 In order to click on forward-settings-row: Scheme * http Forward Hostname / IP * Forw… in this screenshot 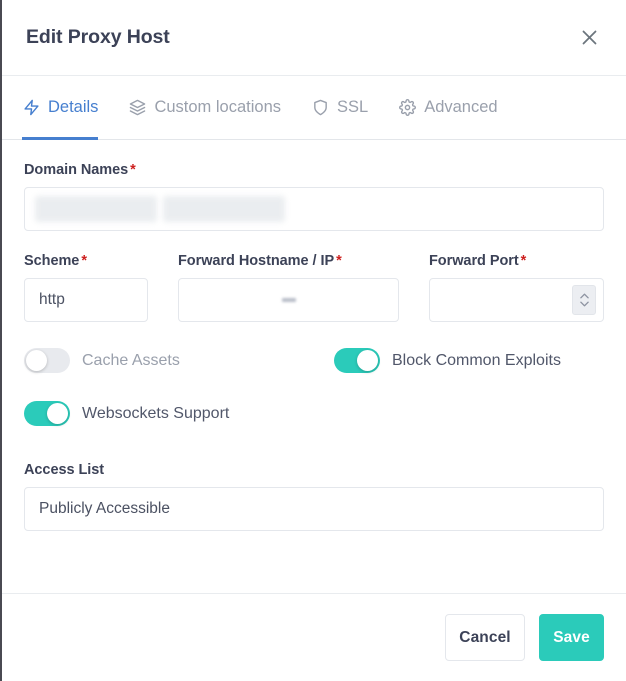, I will do `click(314, 287)`.